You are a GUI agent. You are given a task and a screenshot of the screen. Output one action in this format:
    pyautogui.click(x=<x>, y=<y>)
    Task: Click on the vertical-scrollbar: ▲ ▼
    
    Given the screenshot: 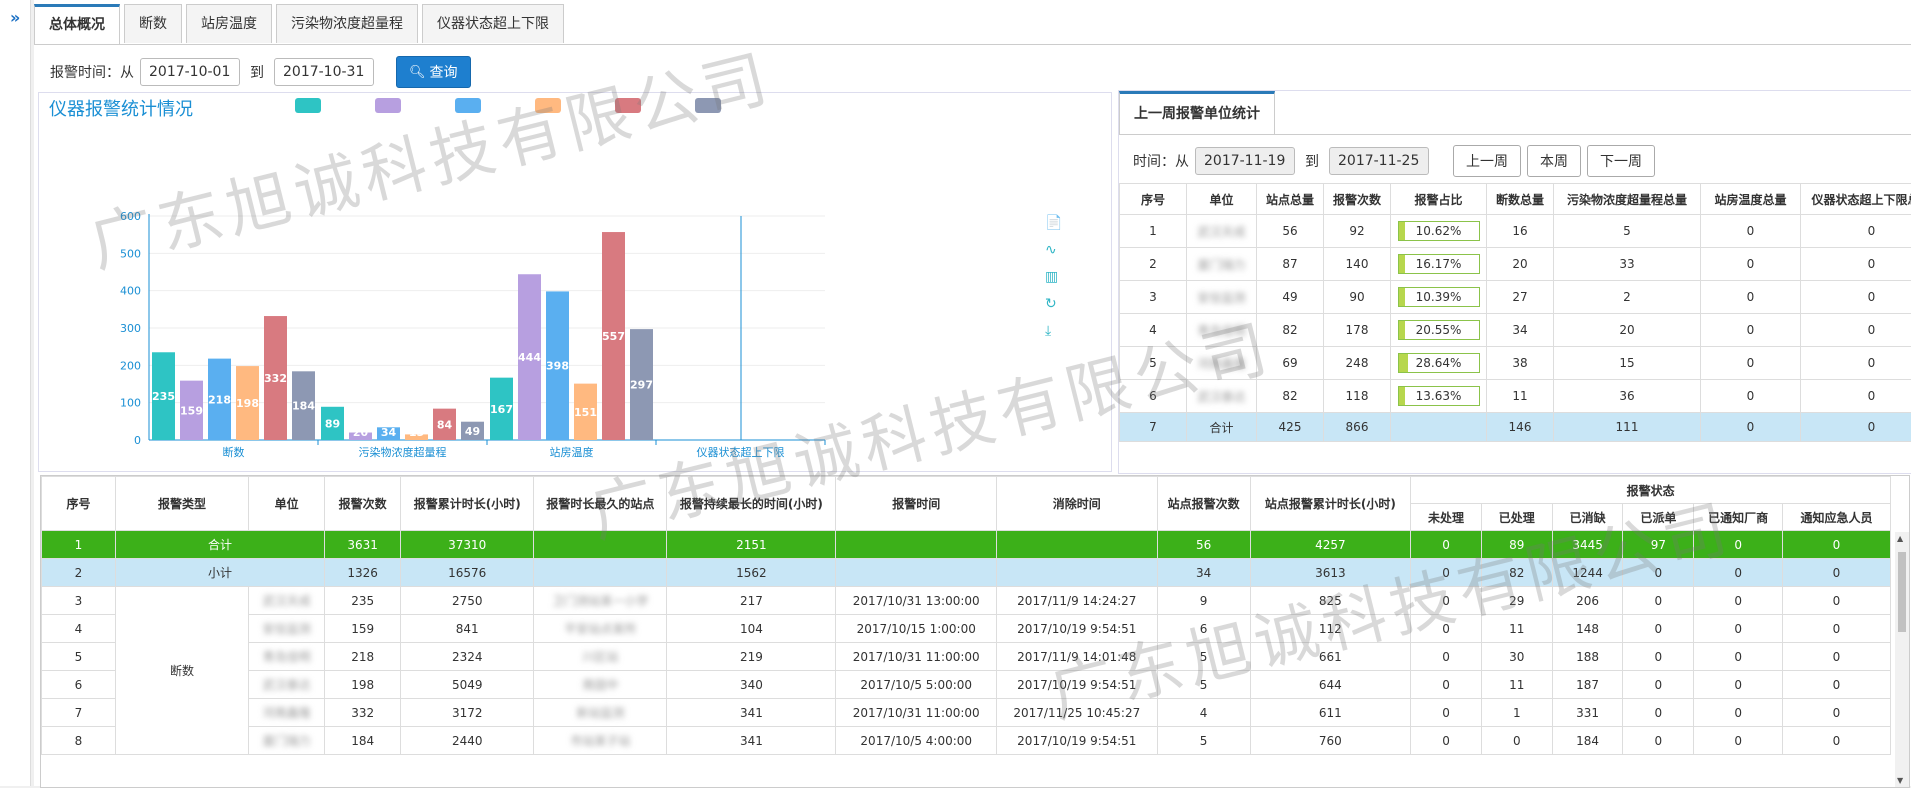 What is the action you would take?
    pyautogui.click(x=1902, y=659)
    